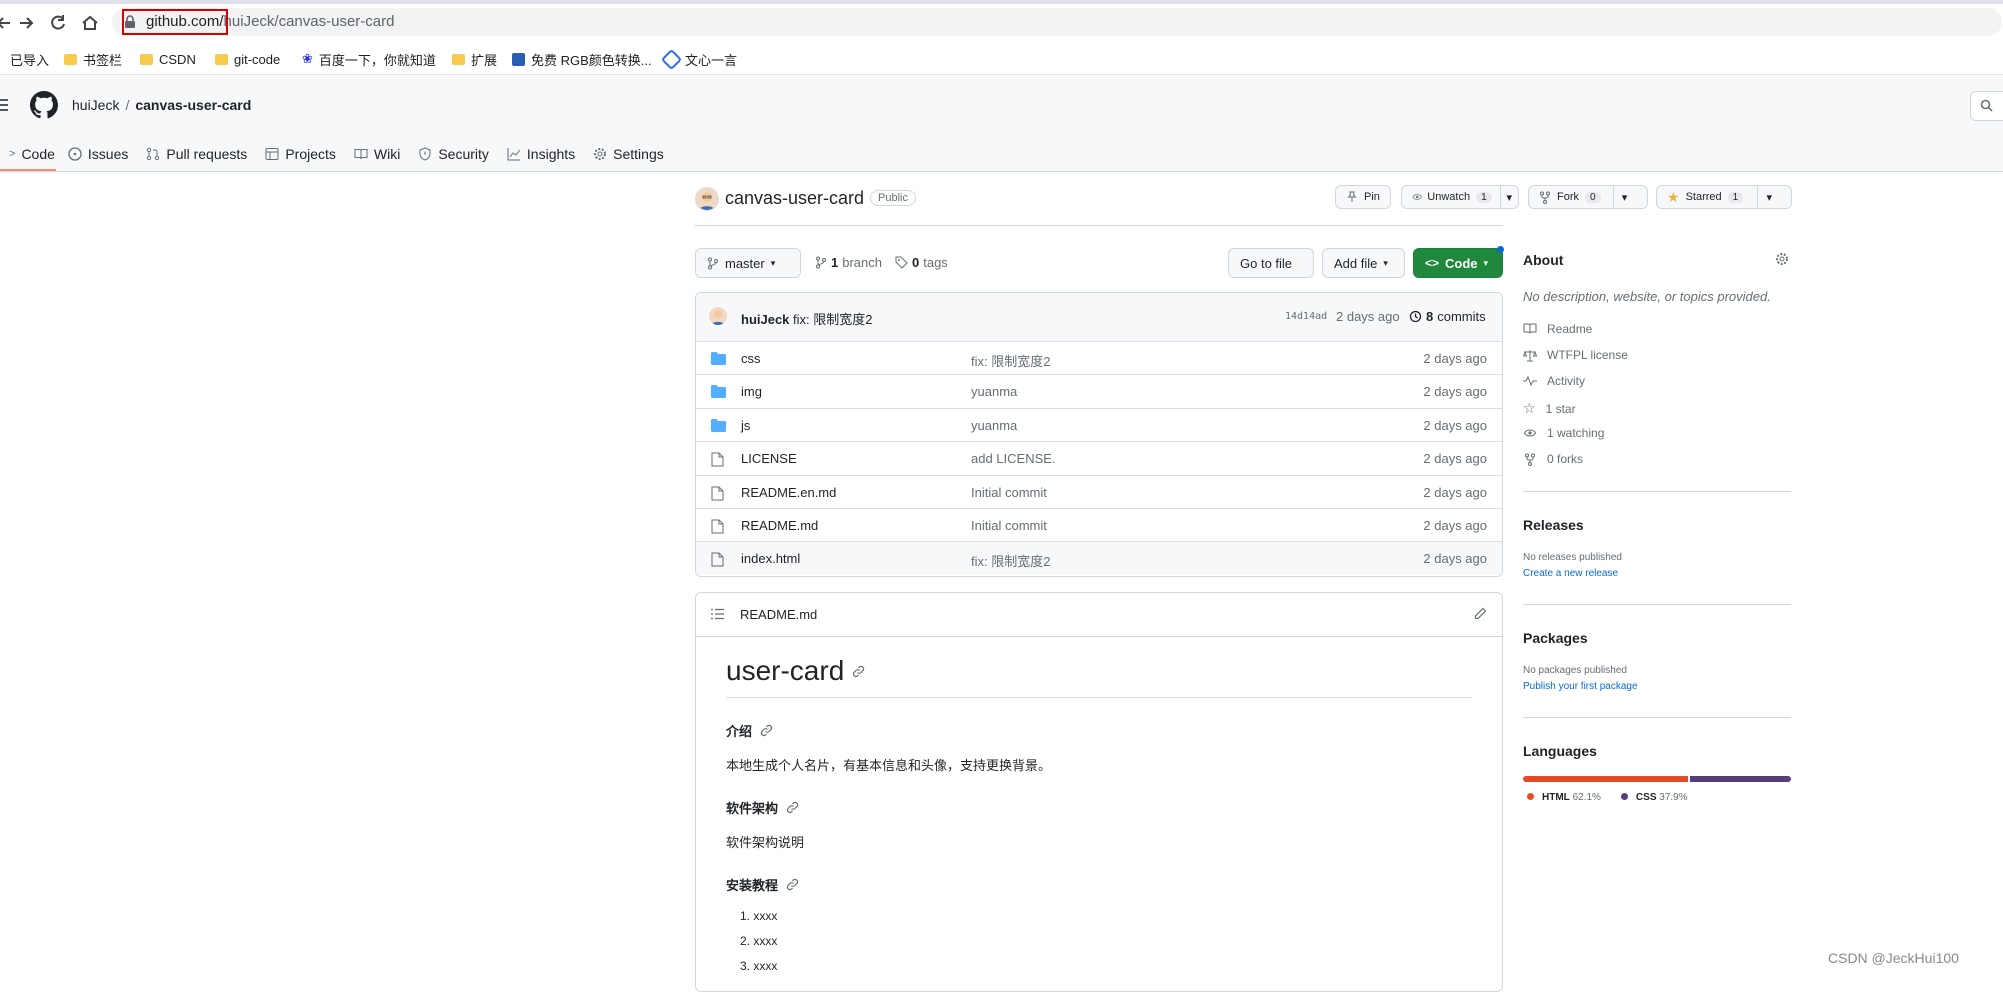 The image size is (2003, 992). Describe the element at coordinates (1986, 106) in the screenshot. I see `search-input` at that location.